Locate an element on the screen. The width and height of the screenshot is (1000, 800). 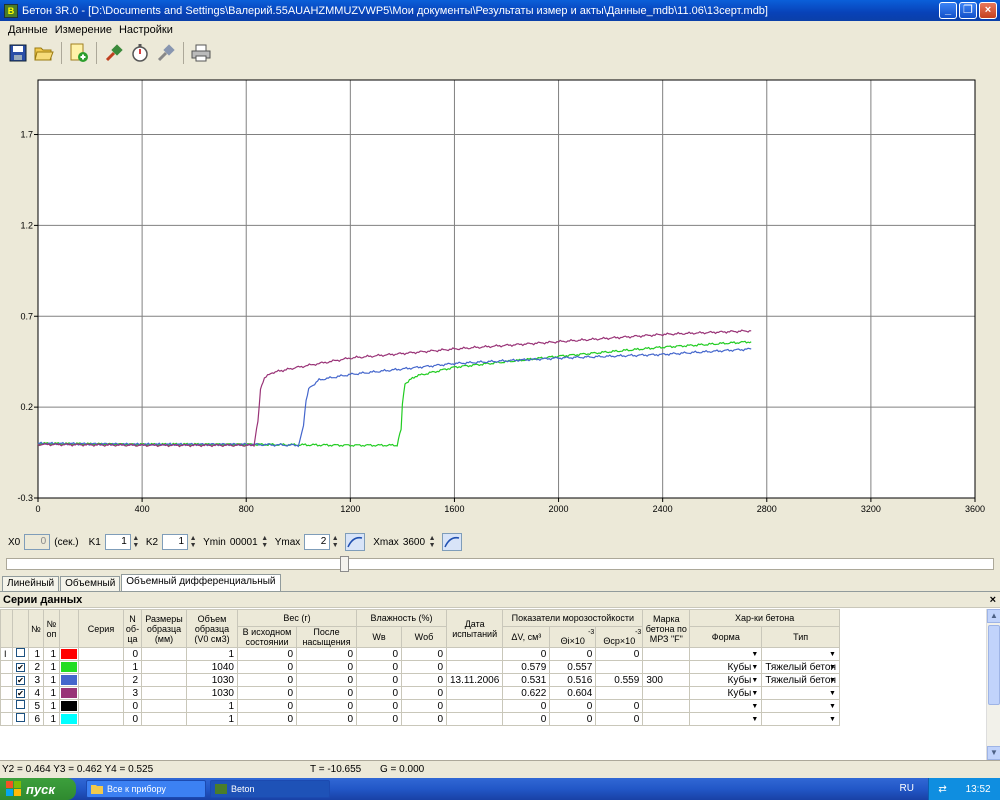
print-icon is located at coordinates (201, 53).